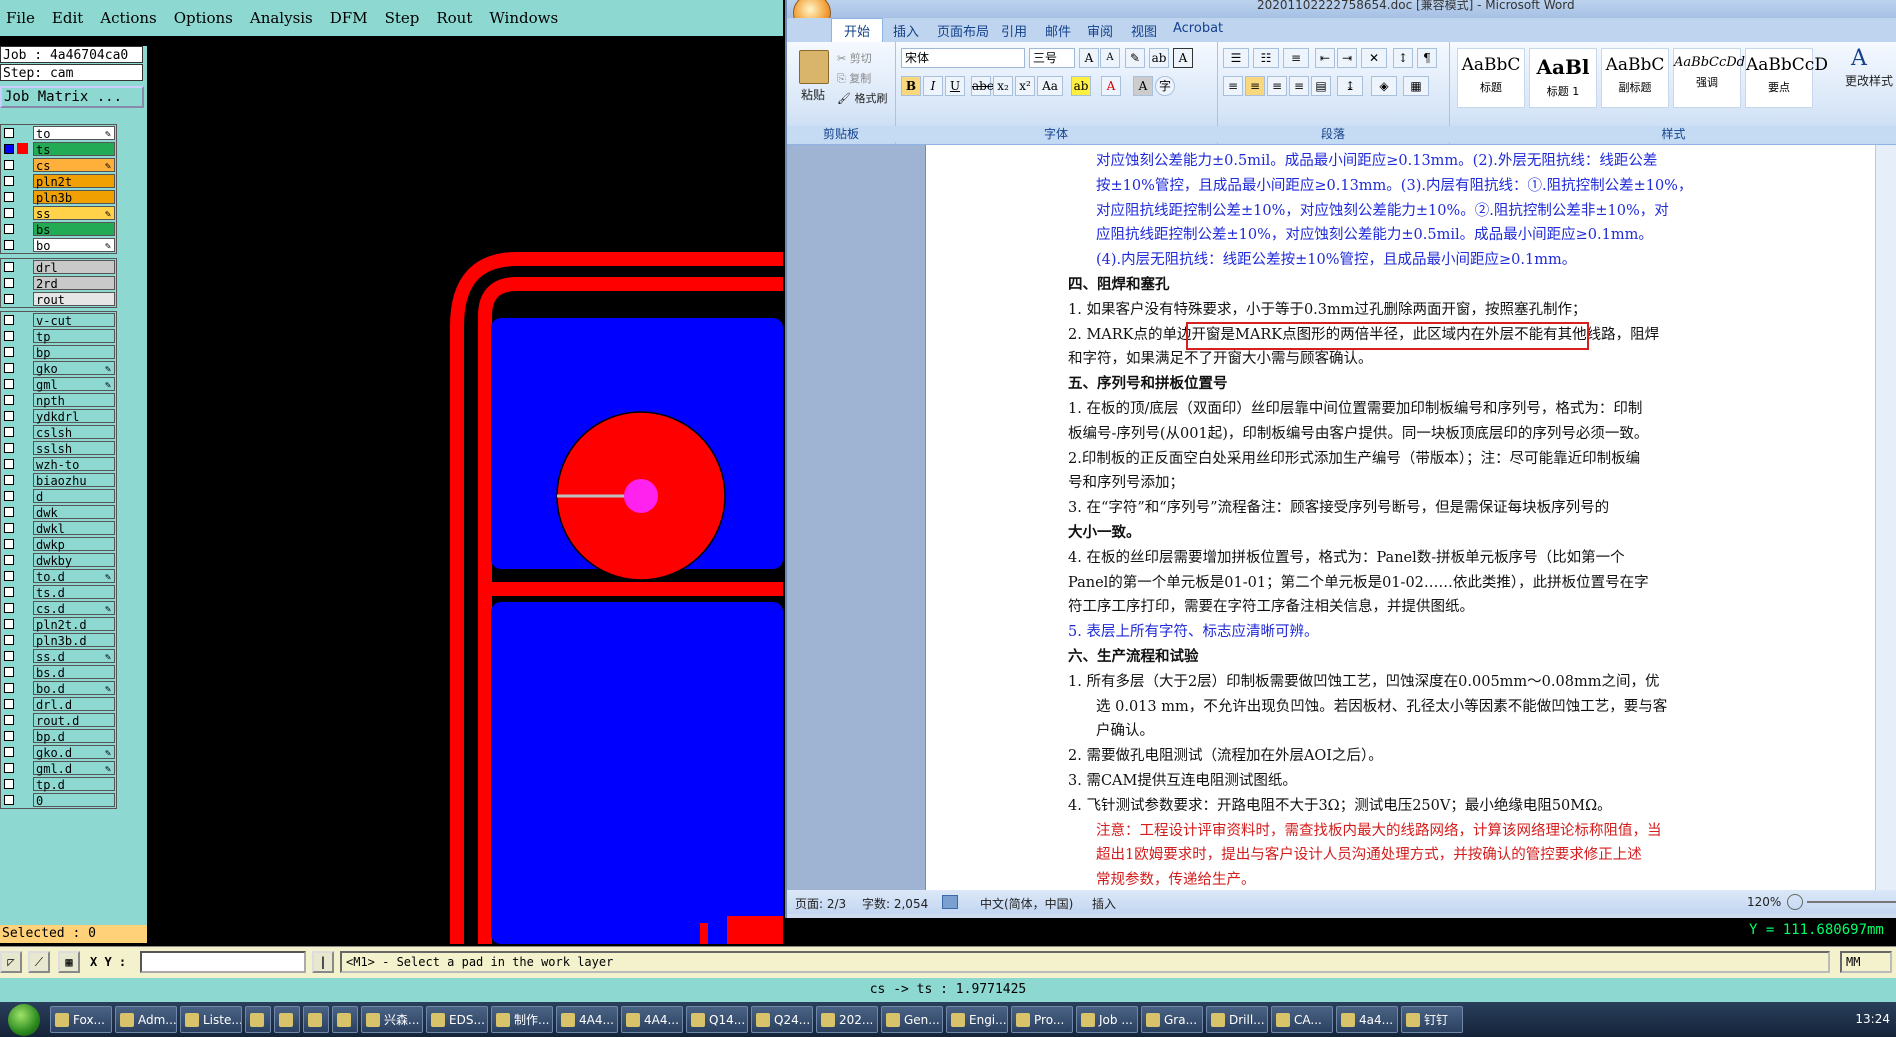 Image resolution: width=1896 pixels, height=1037 pixels. What do you see at coordinates (203, 18) in the screenshot?
I see `menu-options: Options` at bounding box center [203, 18].